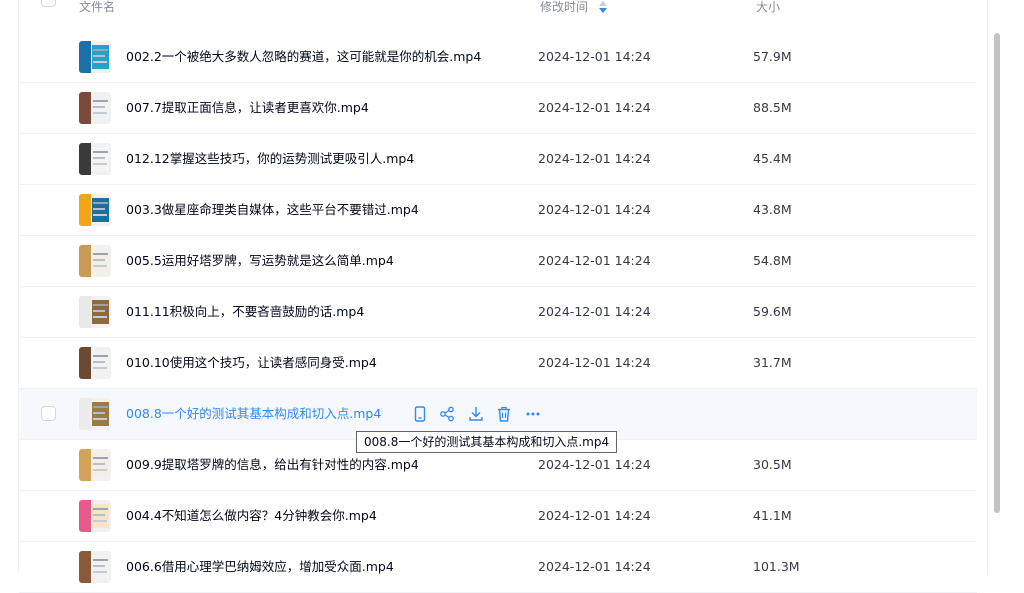 This screenshot has height=593, width=1024. Describe the element at coordinates (603, 7) in the screenshot. I see `sort-icon` at that location.